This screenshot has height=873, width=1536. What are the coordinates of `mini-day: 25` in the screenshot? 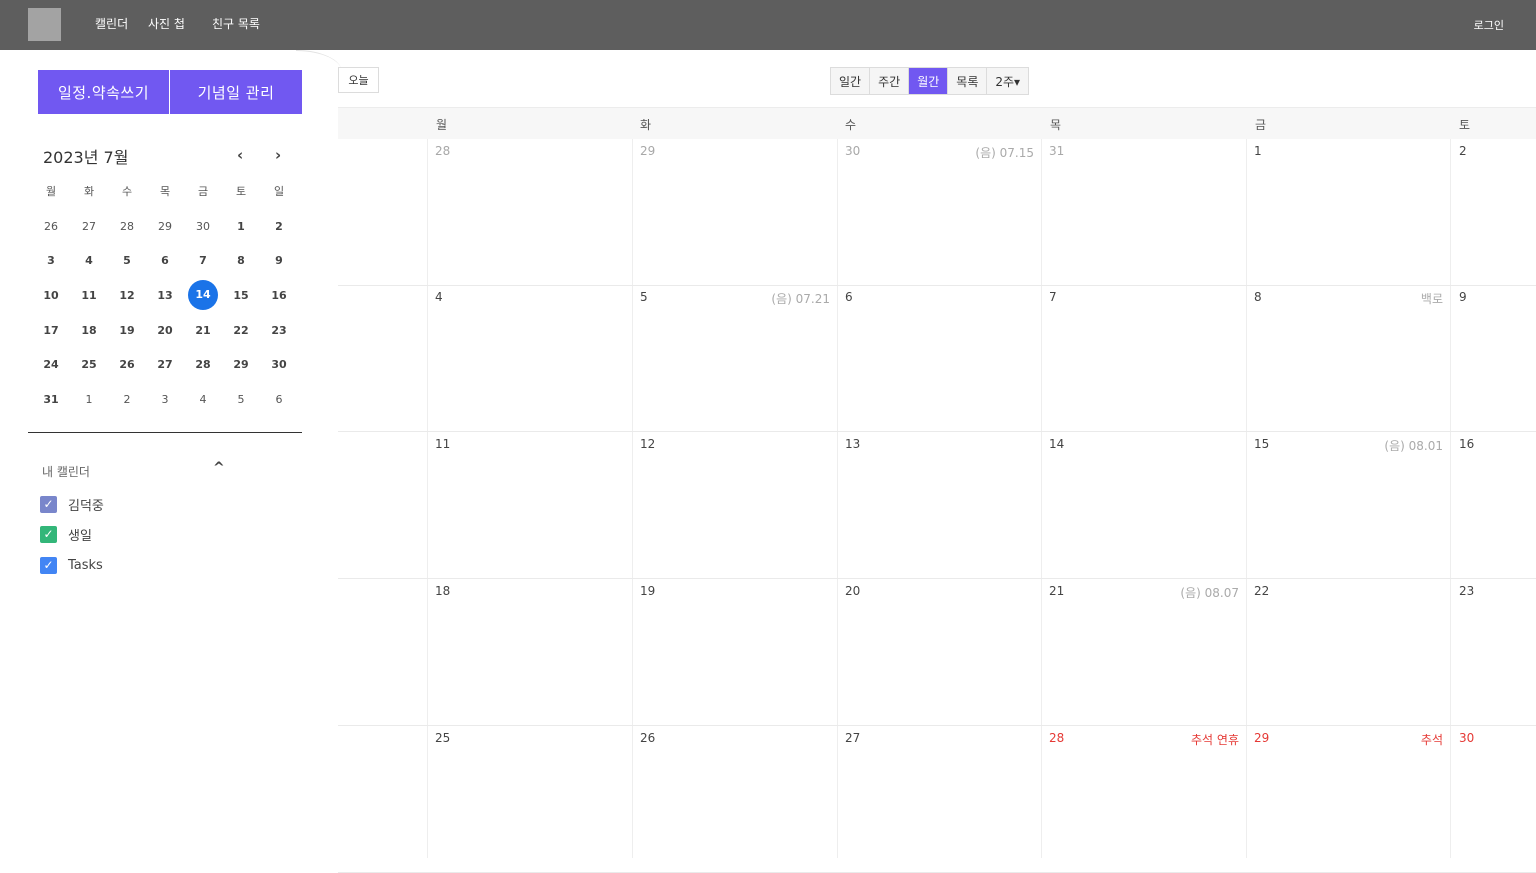 It's located at (89, 364).